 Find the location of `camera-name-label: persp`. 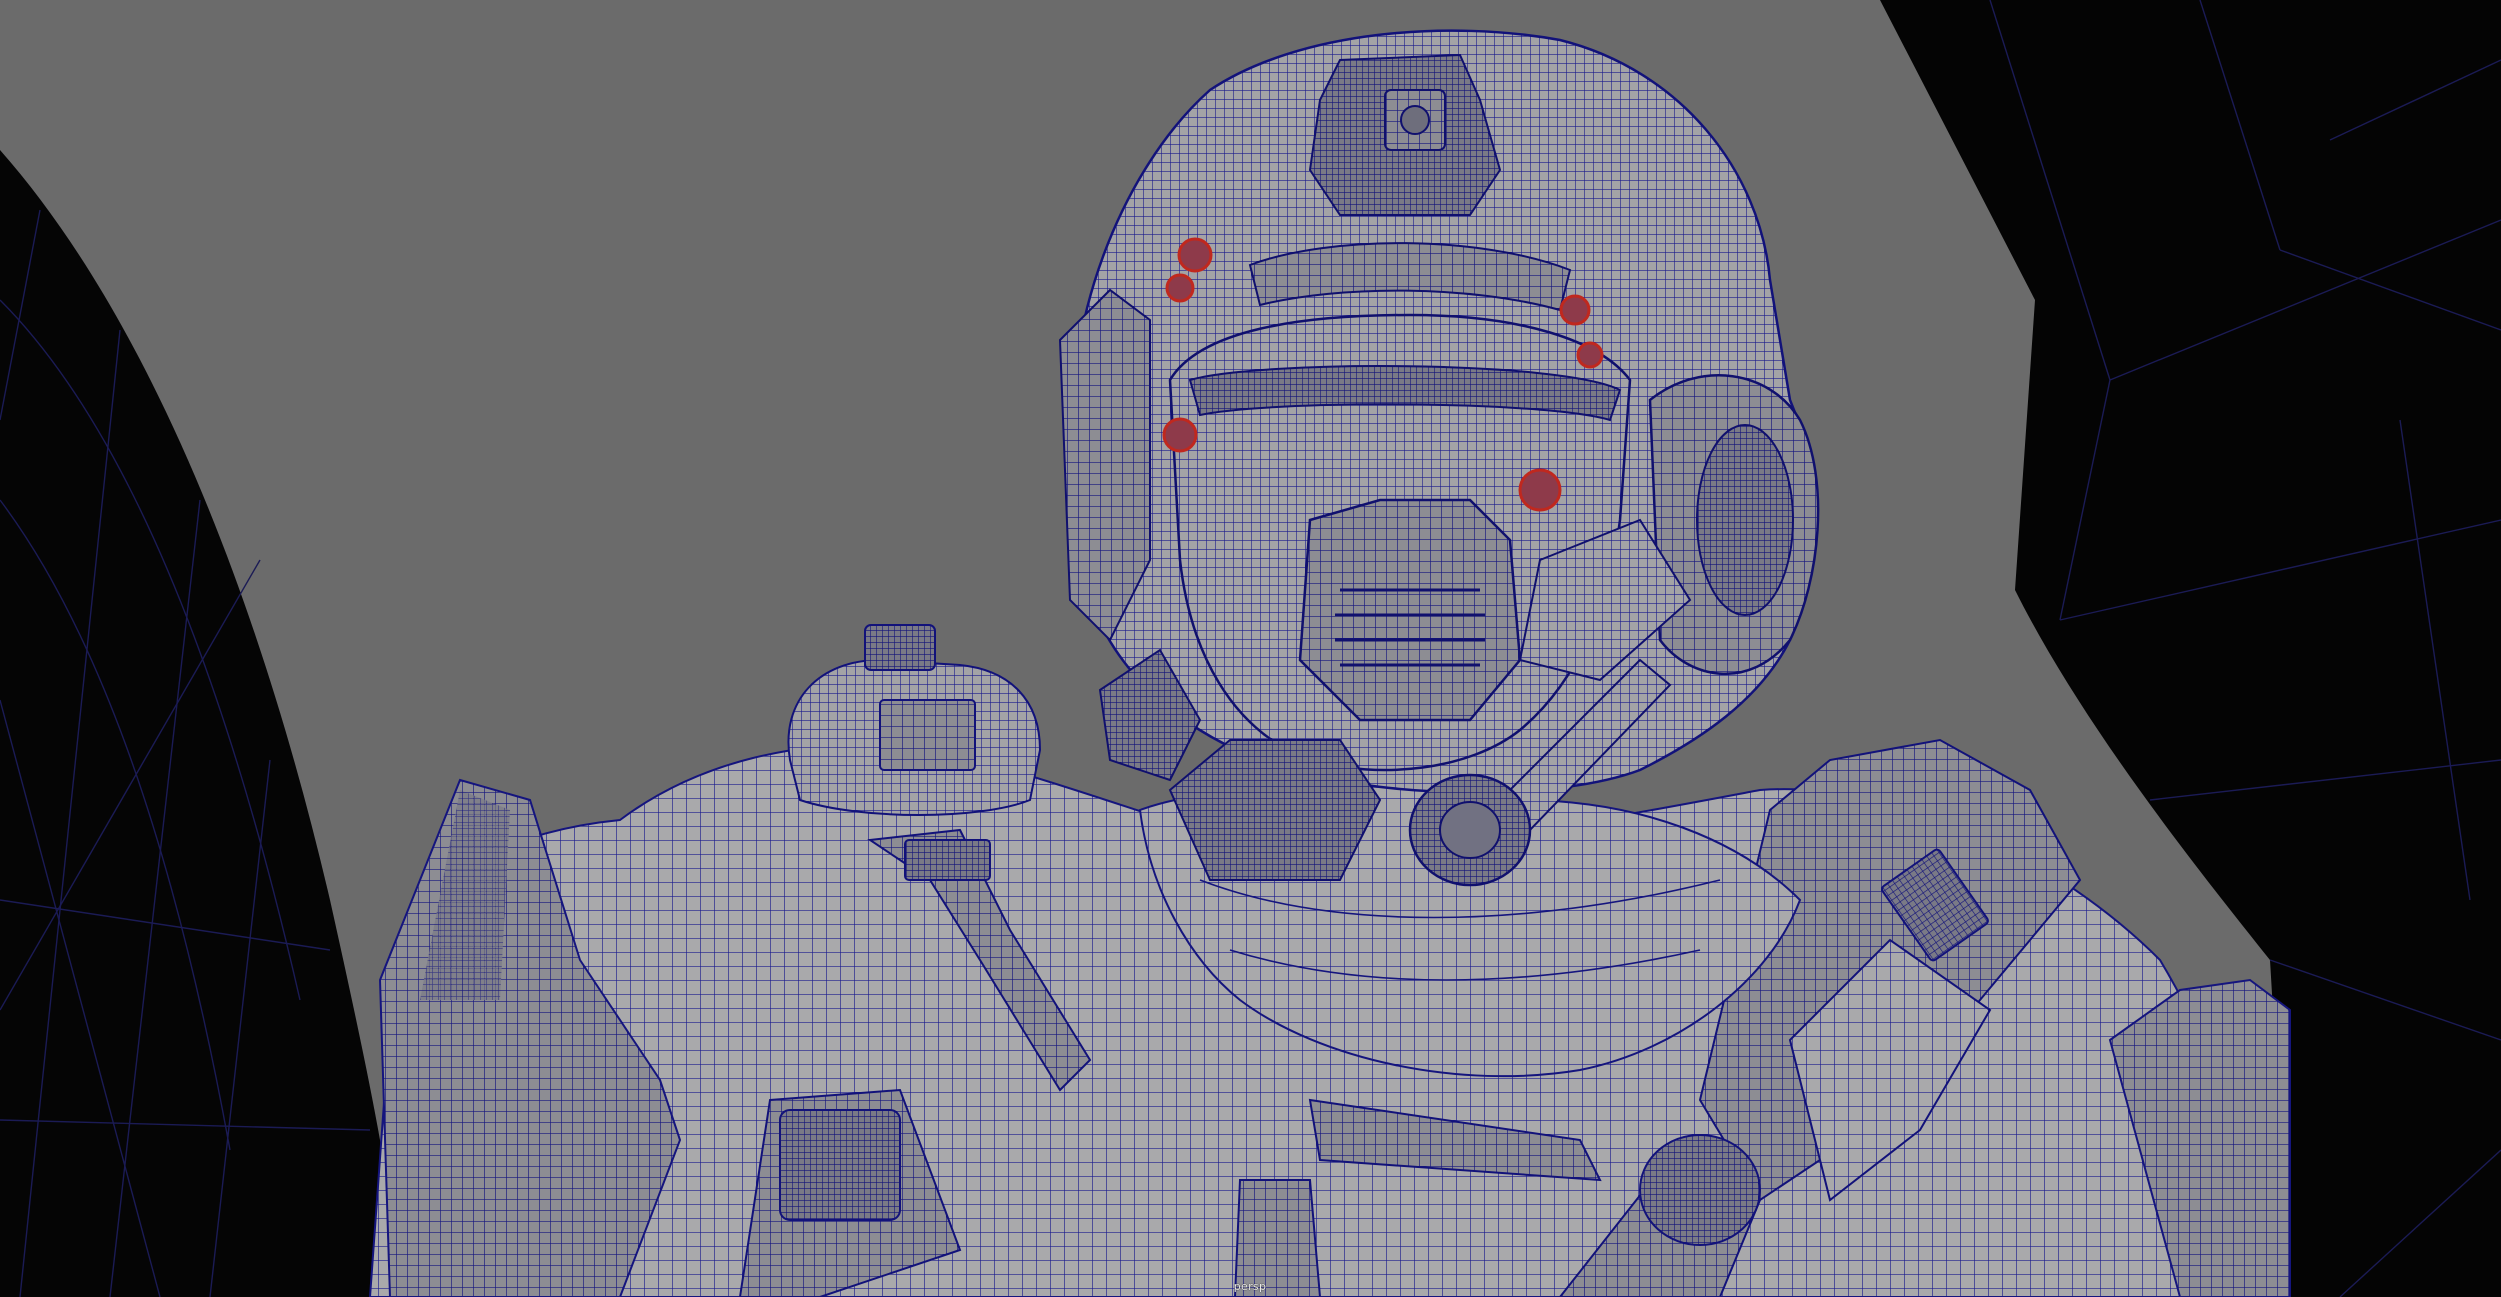

camera-name-label: persp is located at coordinates (1250, 1286).